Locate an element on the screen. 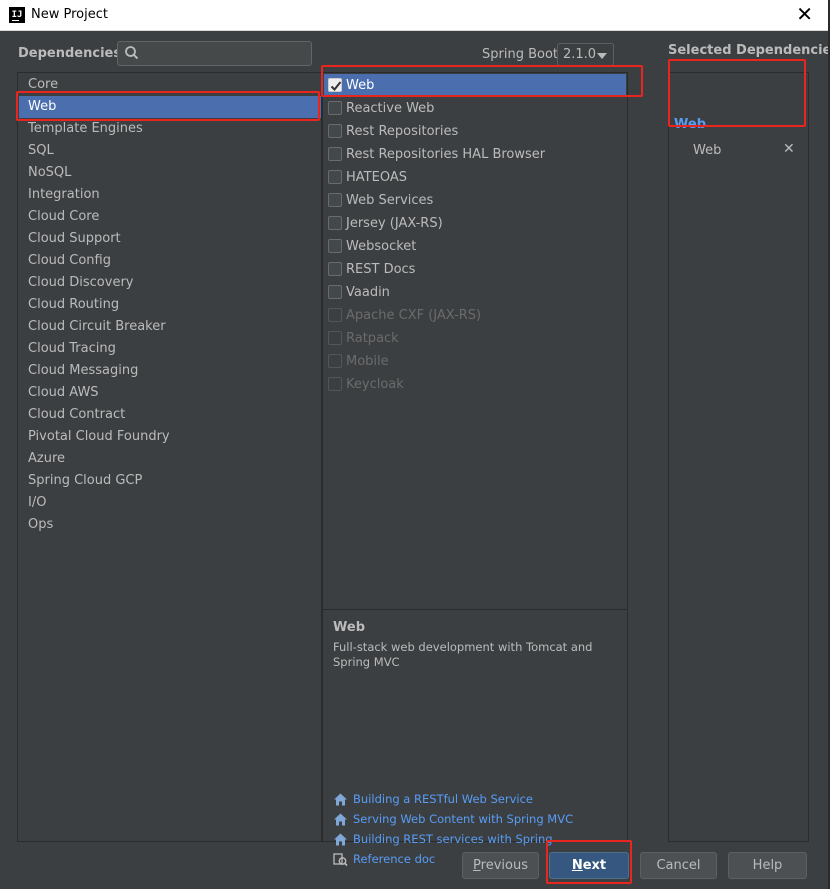 The width and height of the screenshot is (830, 889). previous-mnemonic: P is located at coordinates (477, 865).